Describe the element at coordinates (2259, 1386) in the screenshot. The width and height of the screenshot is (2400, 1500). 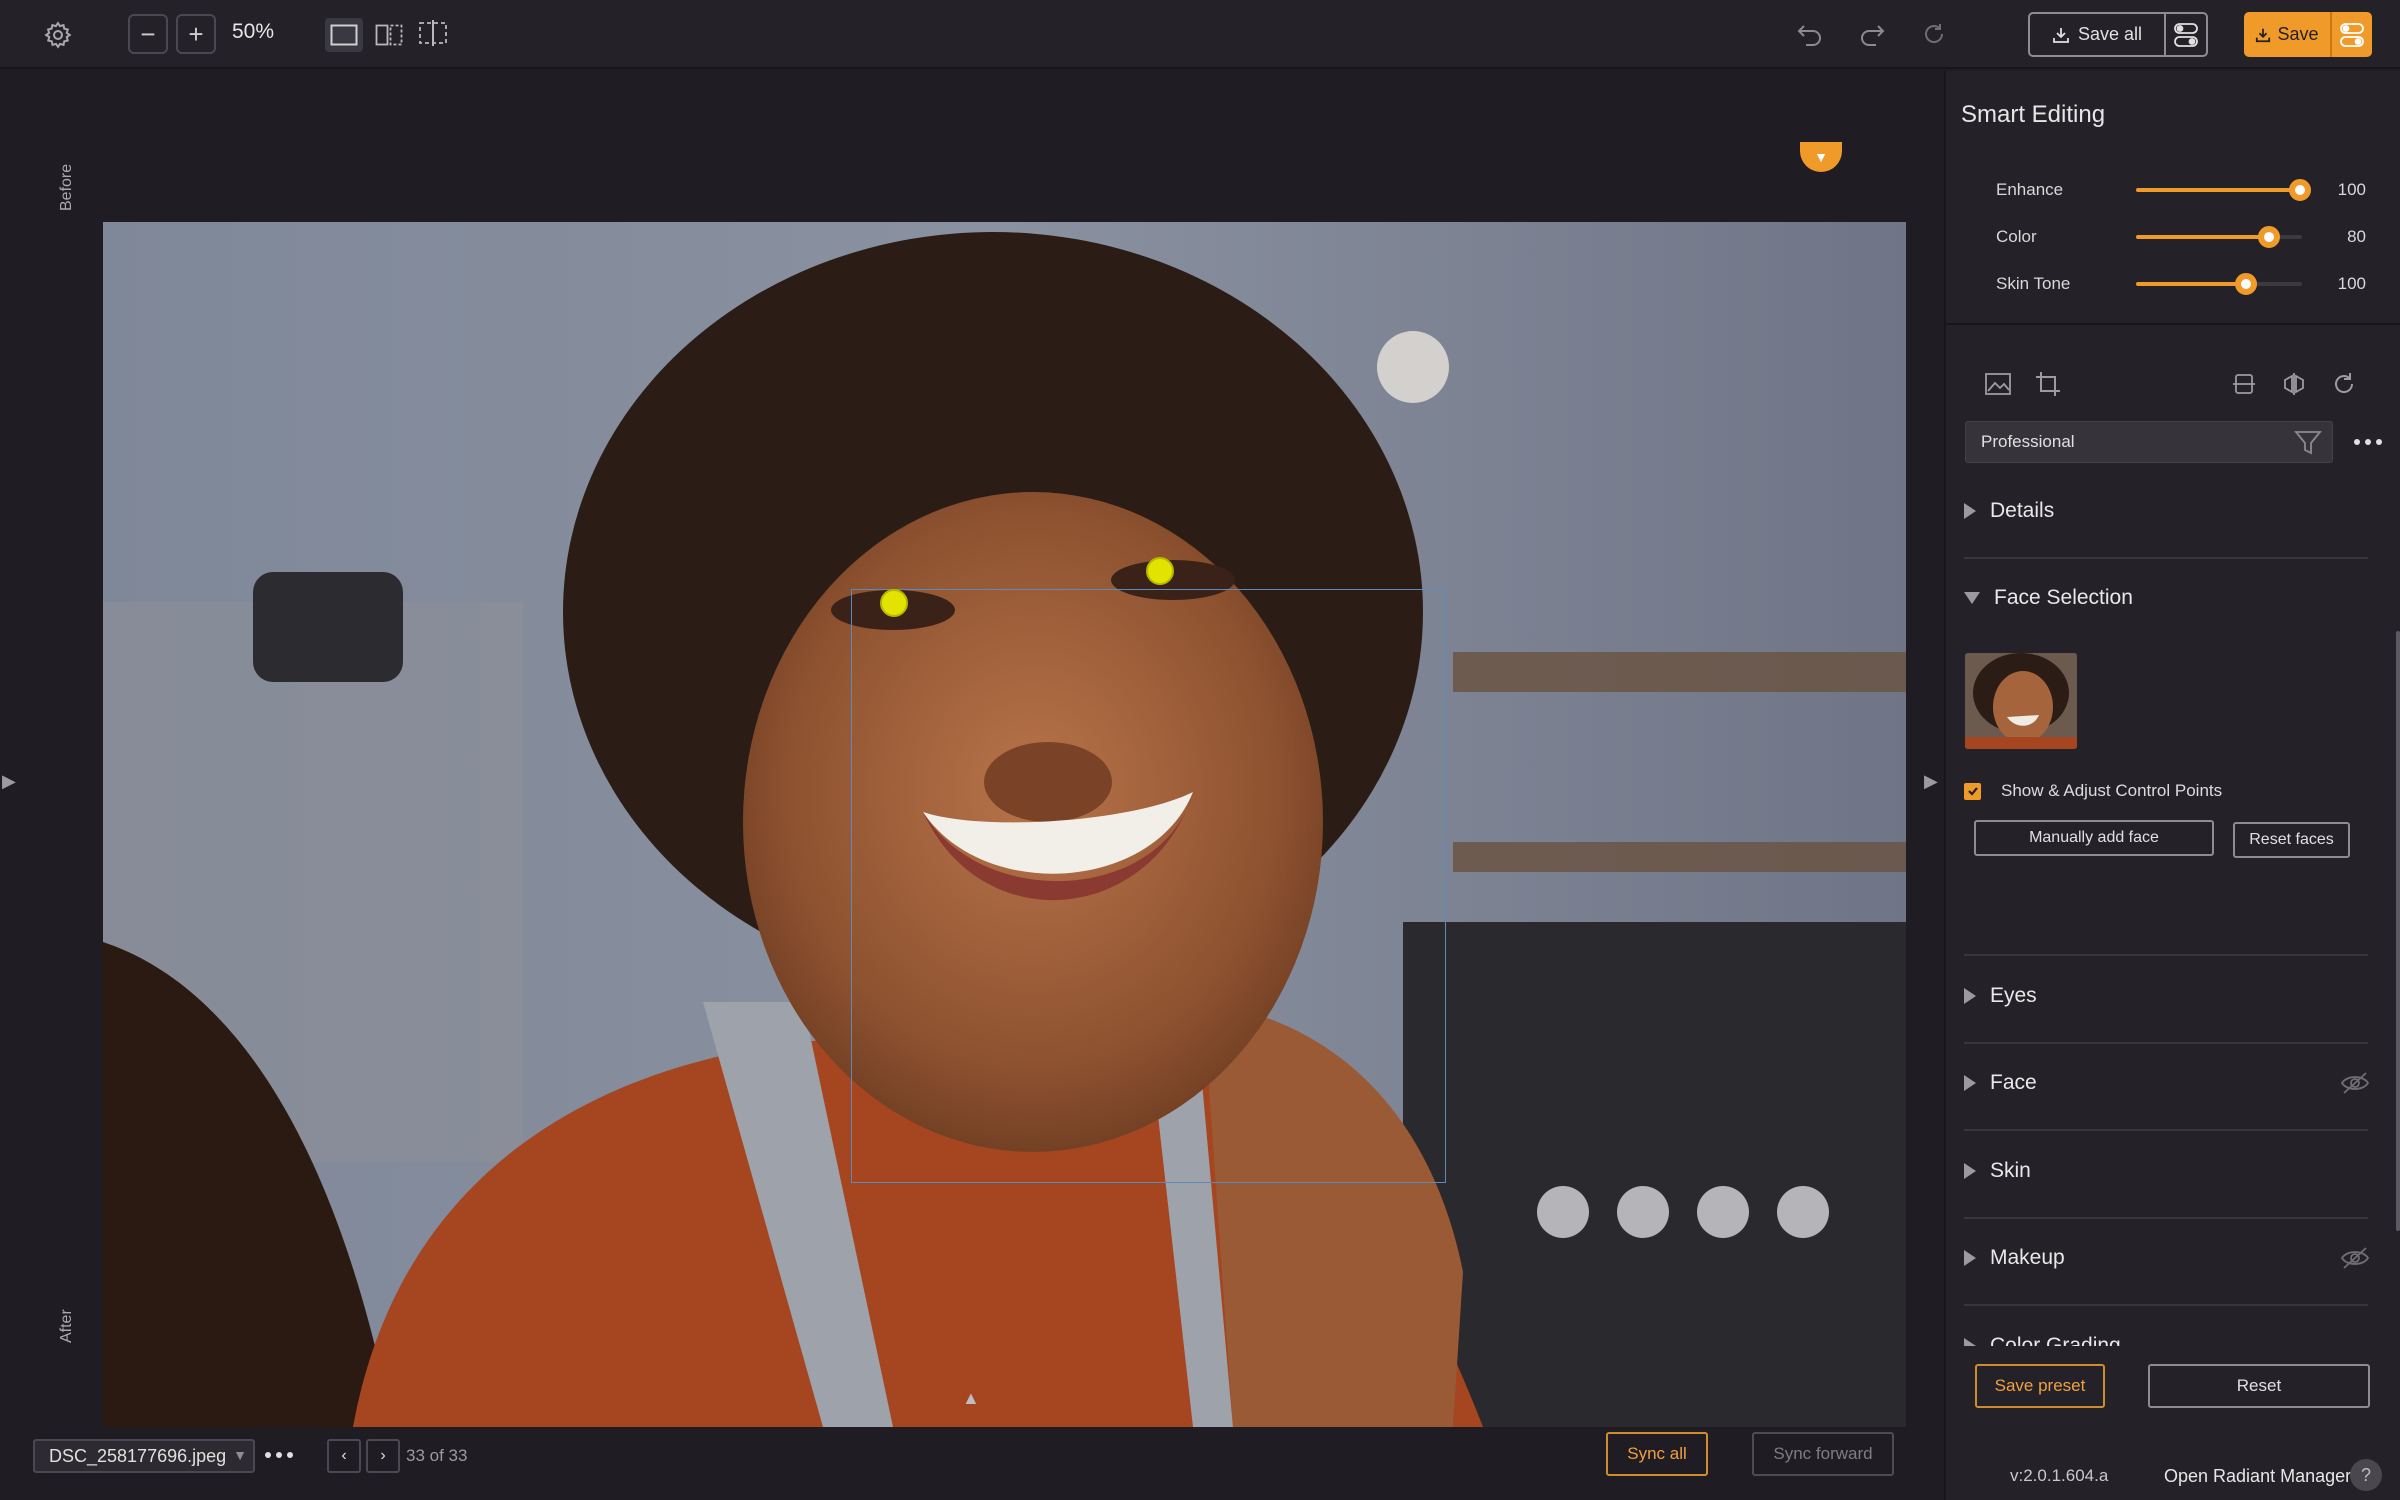
I see `reset-button: Reset` at that location.